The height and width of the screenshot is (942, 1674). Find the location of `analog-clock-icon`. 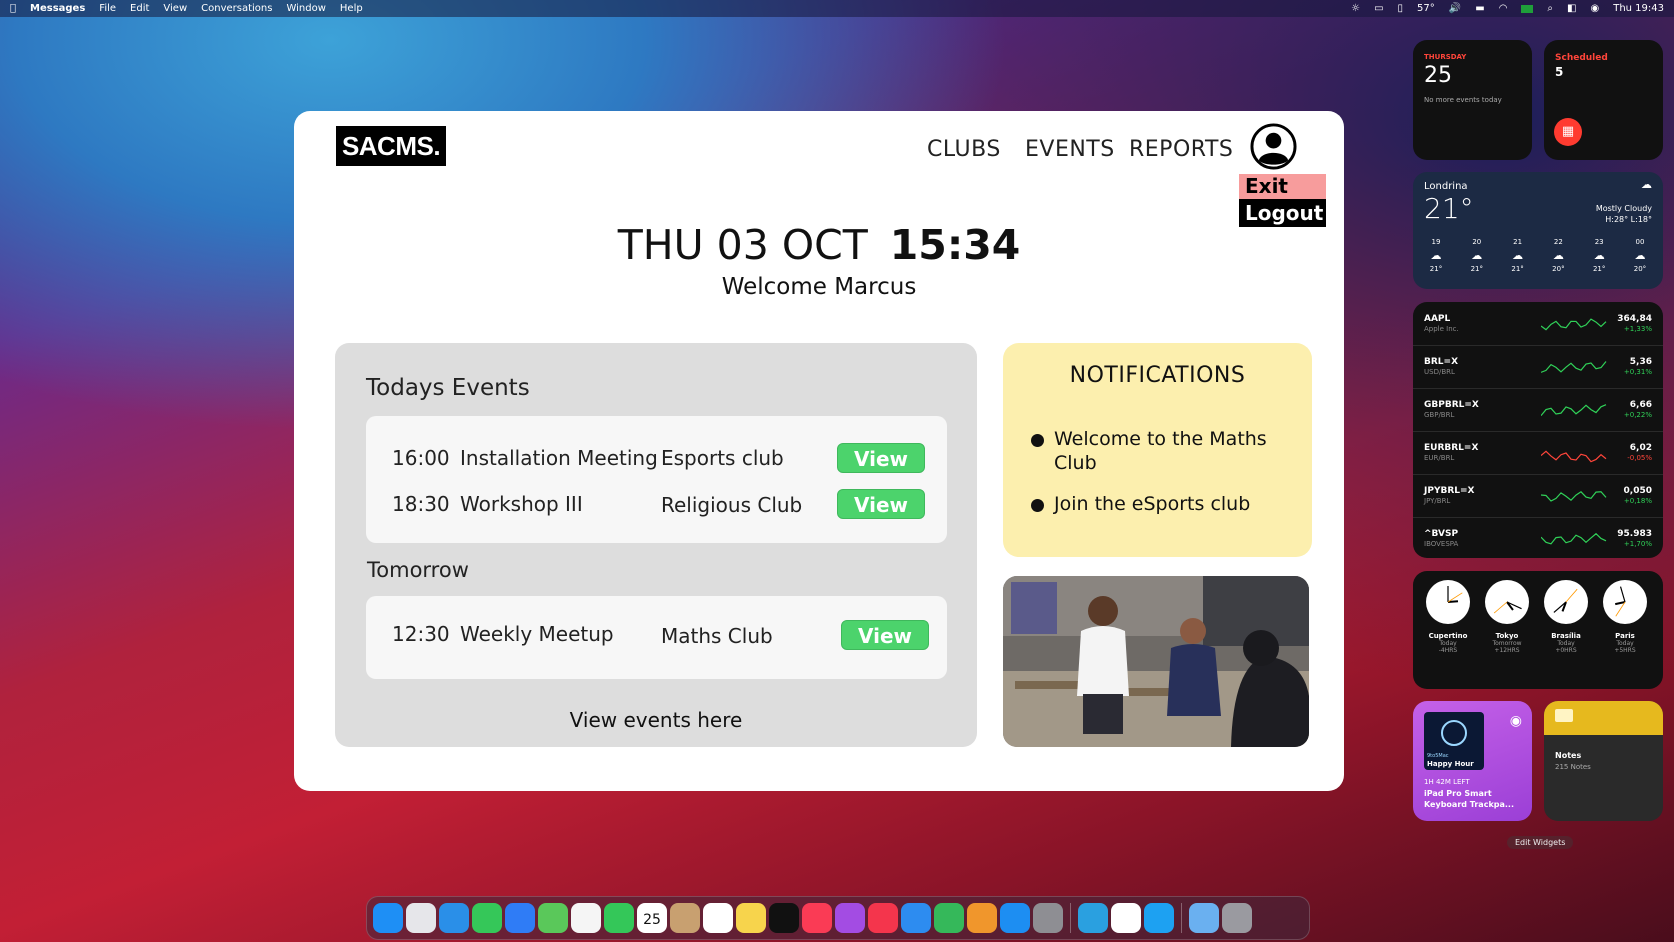

analog-clock-icon is located at coordinates (1507, 602).